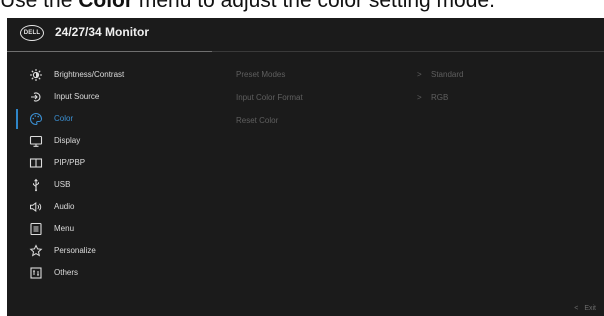 Image resolution: width=604 pixels, height=316 pixels. Describe the element at coordinates (70, 162) in the screenshot. I see `menu-item-label: PIP/PBP` at that location.